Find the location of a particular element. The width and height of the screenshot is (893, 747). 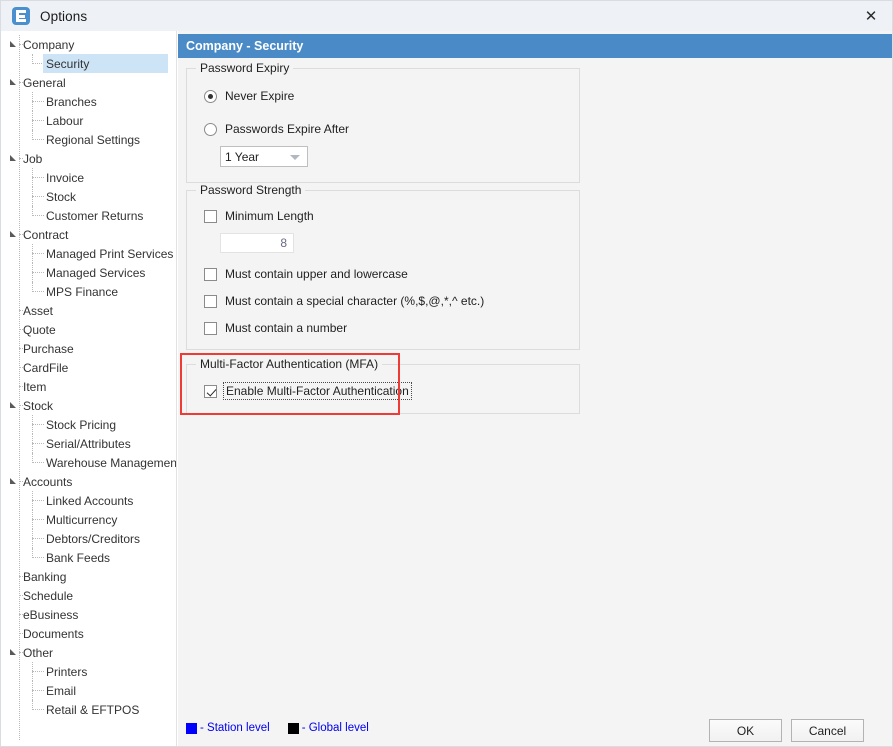

options-app-icon is located at coordinates (21, 16).